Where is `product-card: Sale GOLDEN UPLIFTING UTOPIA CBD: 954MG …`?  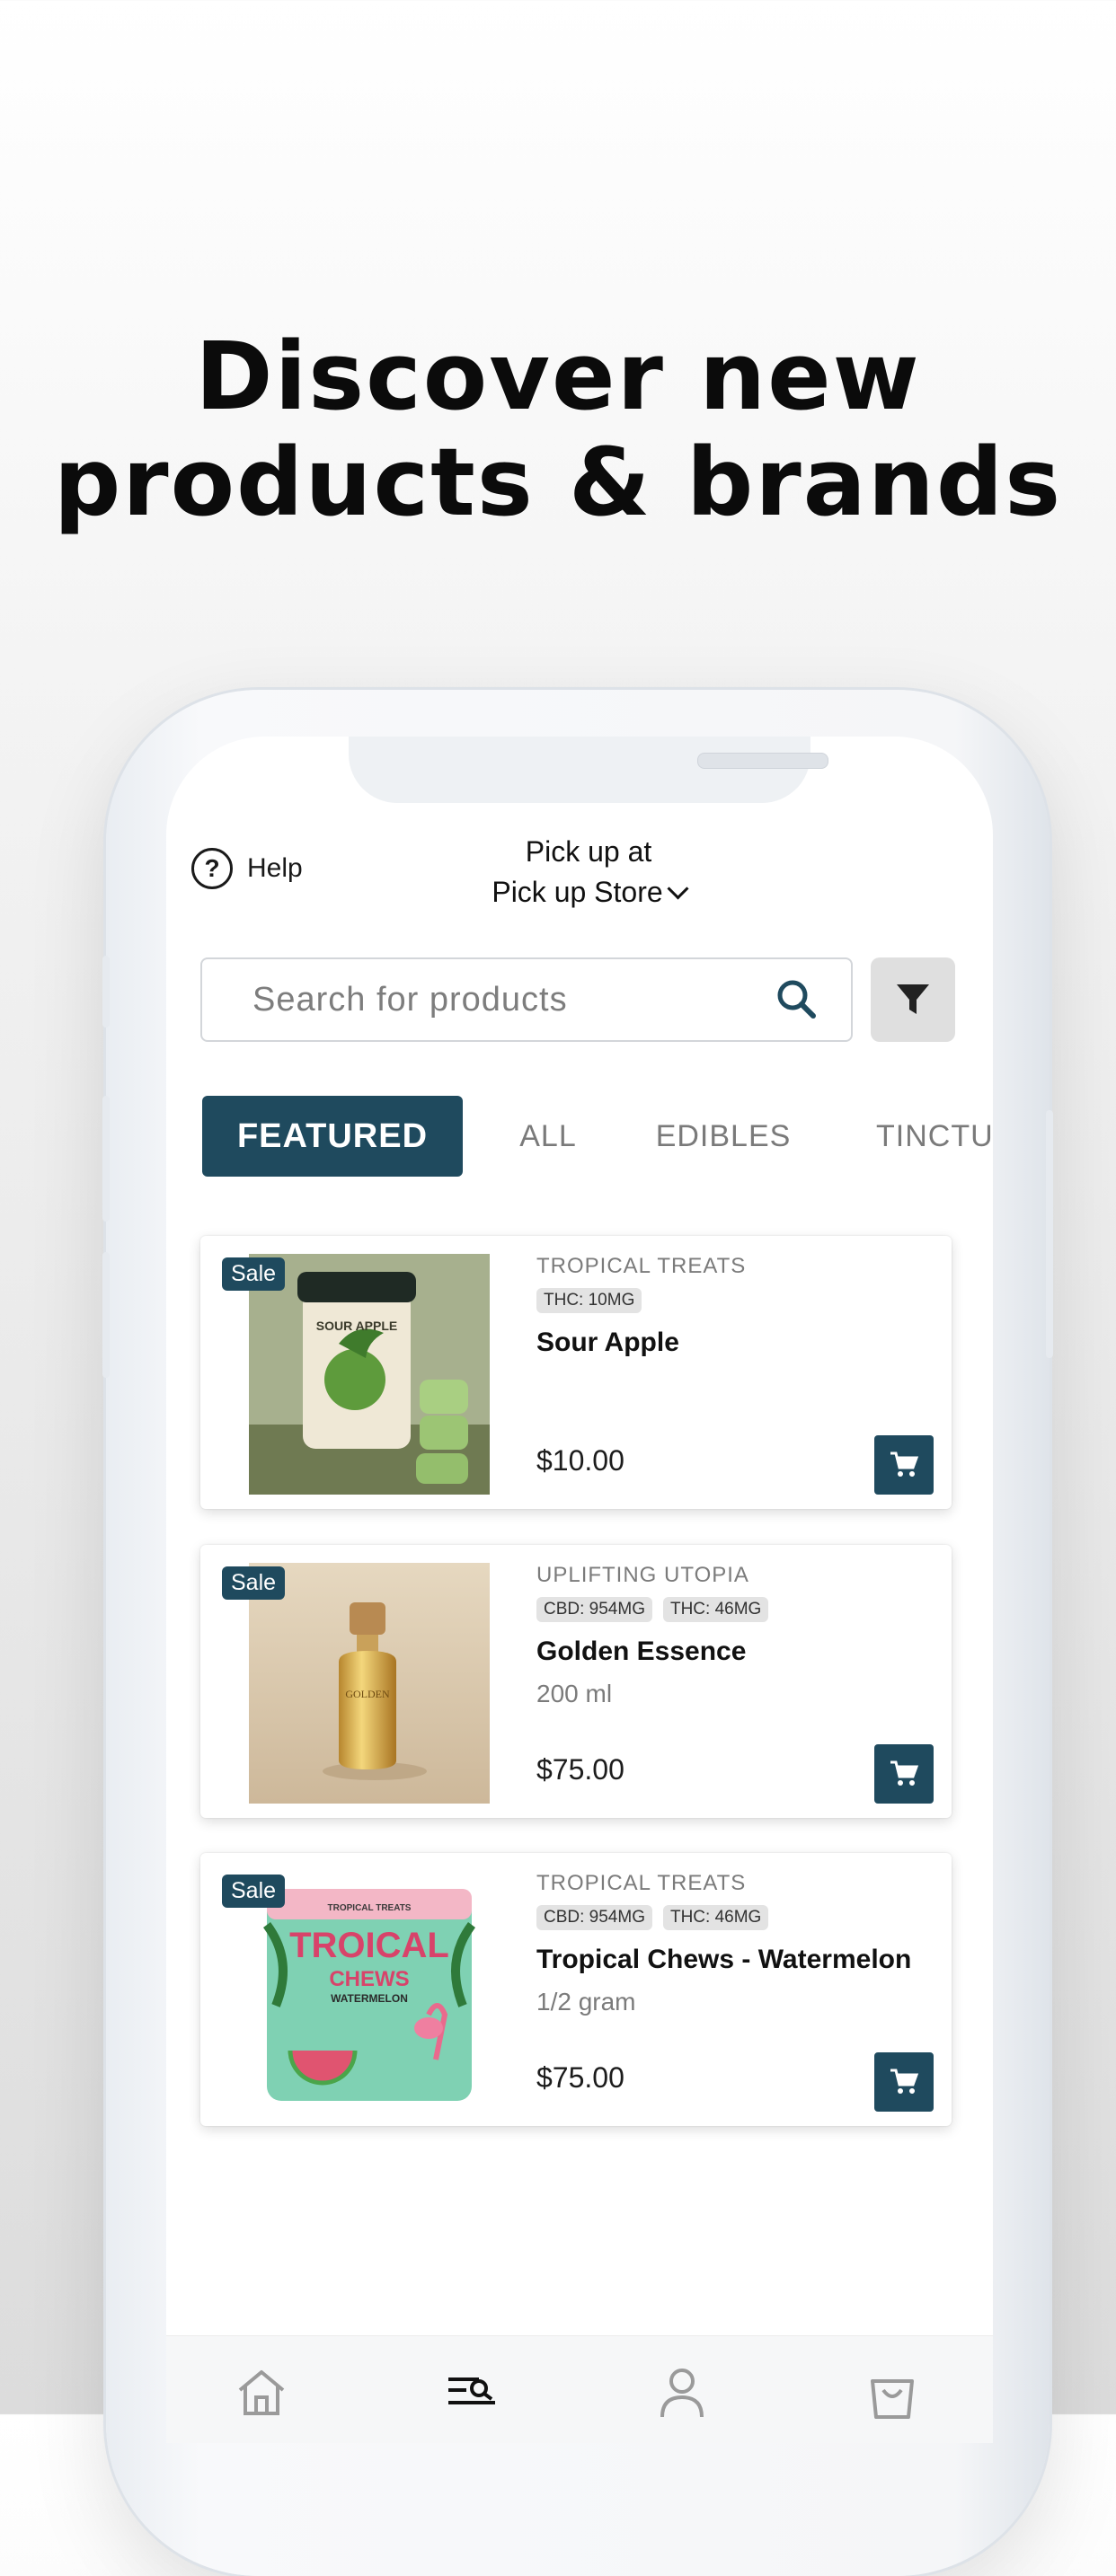 product-card: Sale GOLDEN UPLIFTING UTOPIA CBD: 954MG … is located at coordinates (576, 1681).